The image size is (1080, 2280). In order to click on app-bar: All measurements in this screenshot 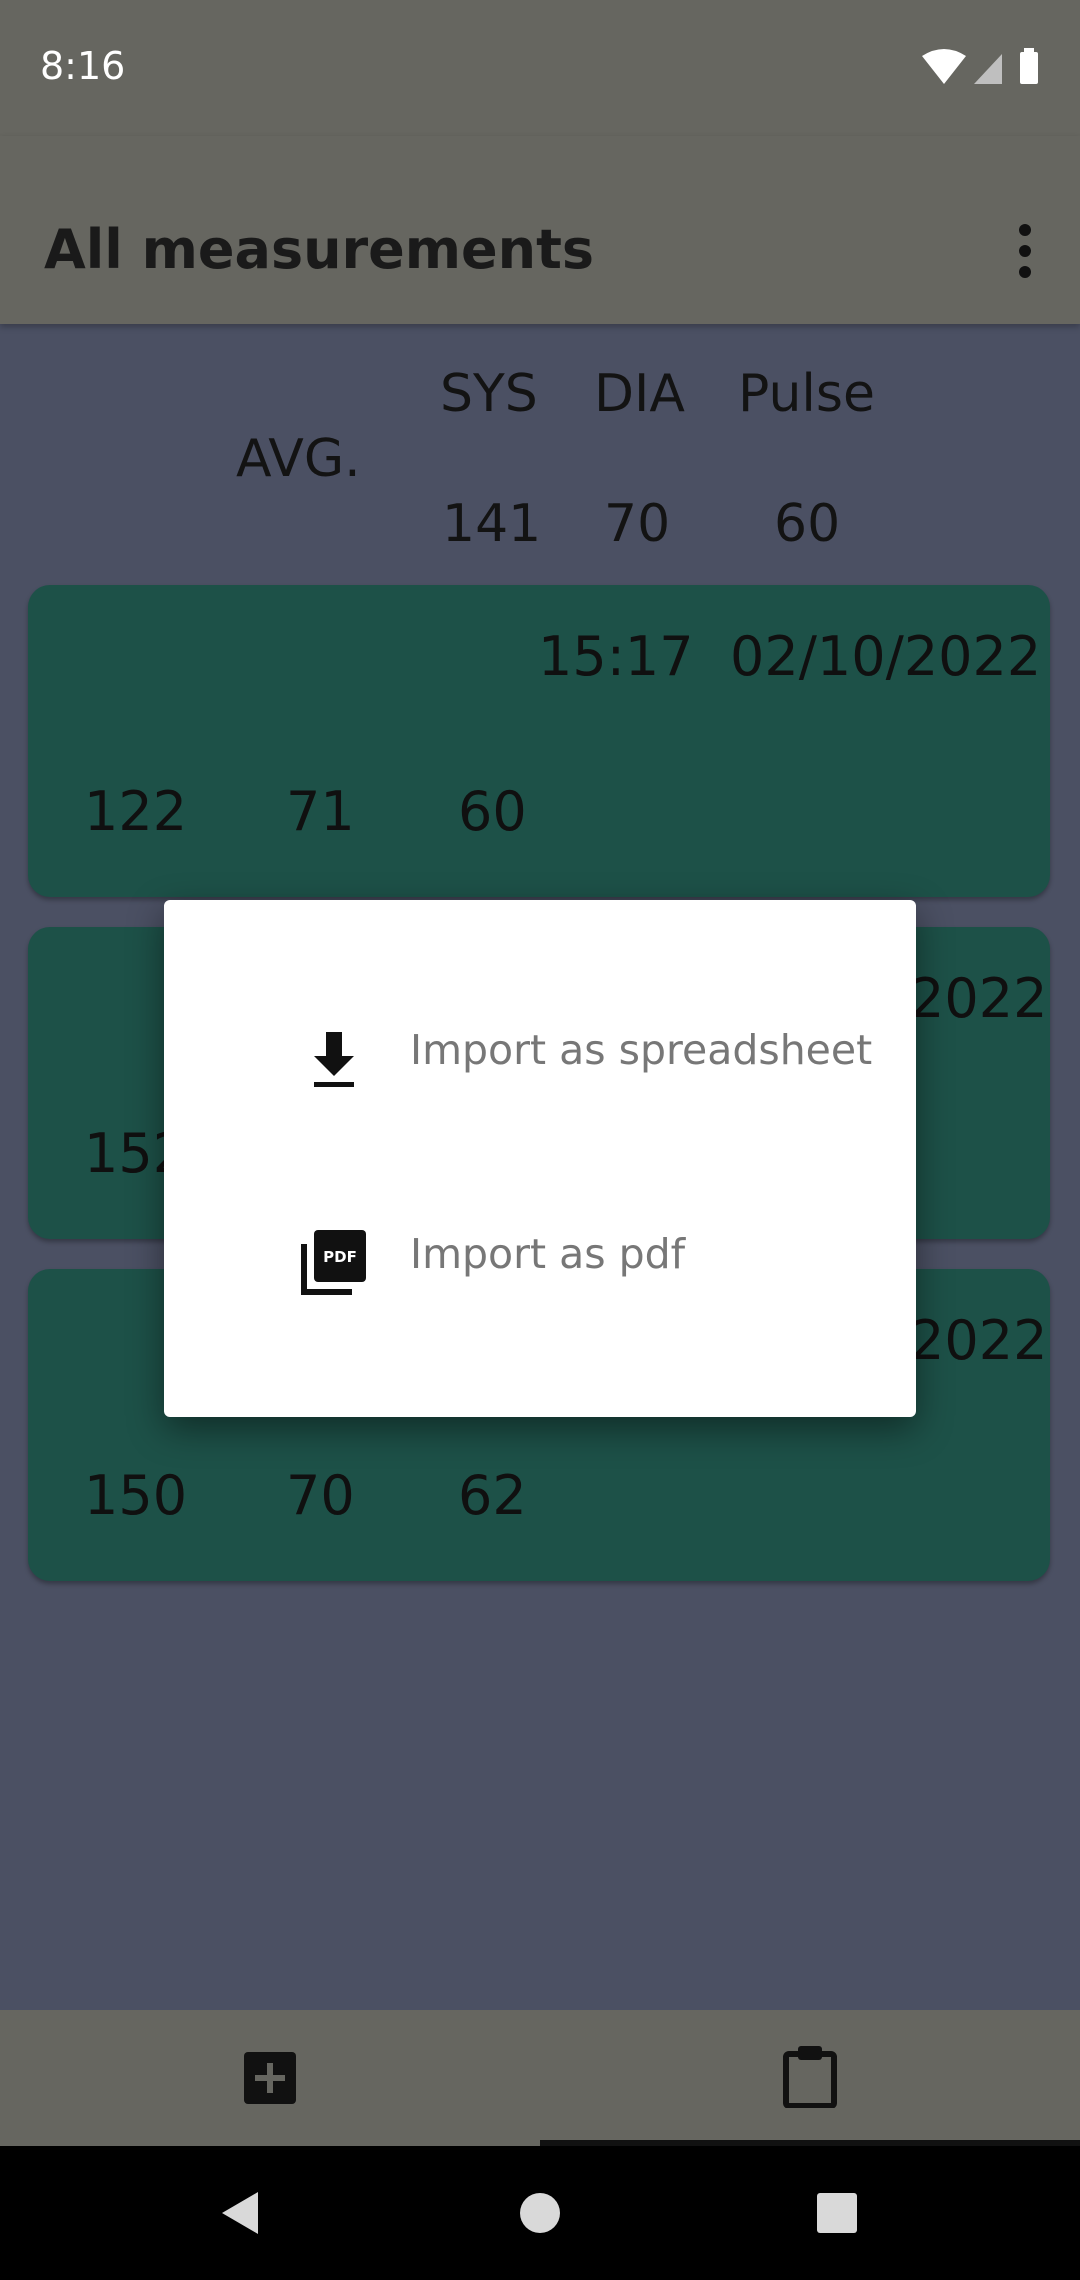, I will do `click(540, 230)`.